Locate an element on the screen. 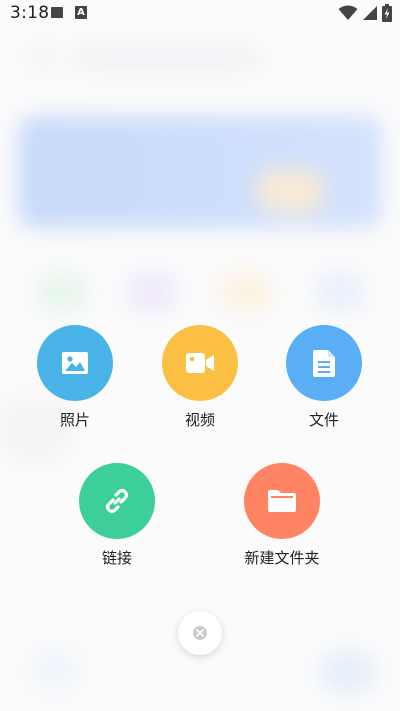 The height and width of the screenshot is (711, 400). photo-action: 照片 is located at coordinates (75, 377).